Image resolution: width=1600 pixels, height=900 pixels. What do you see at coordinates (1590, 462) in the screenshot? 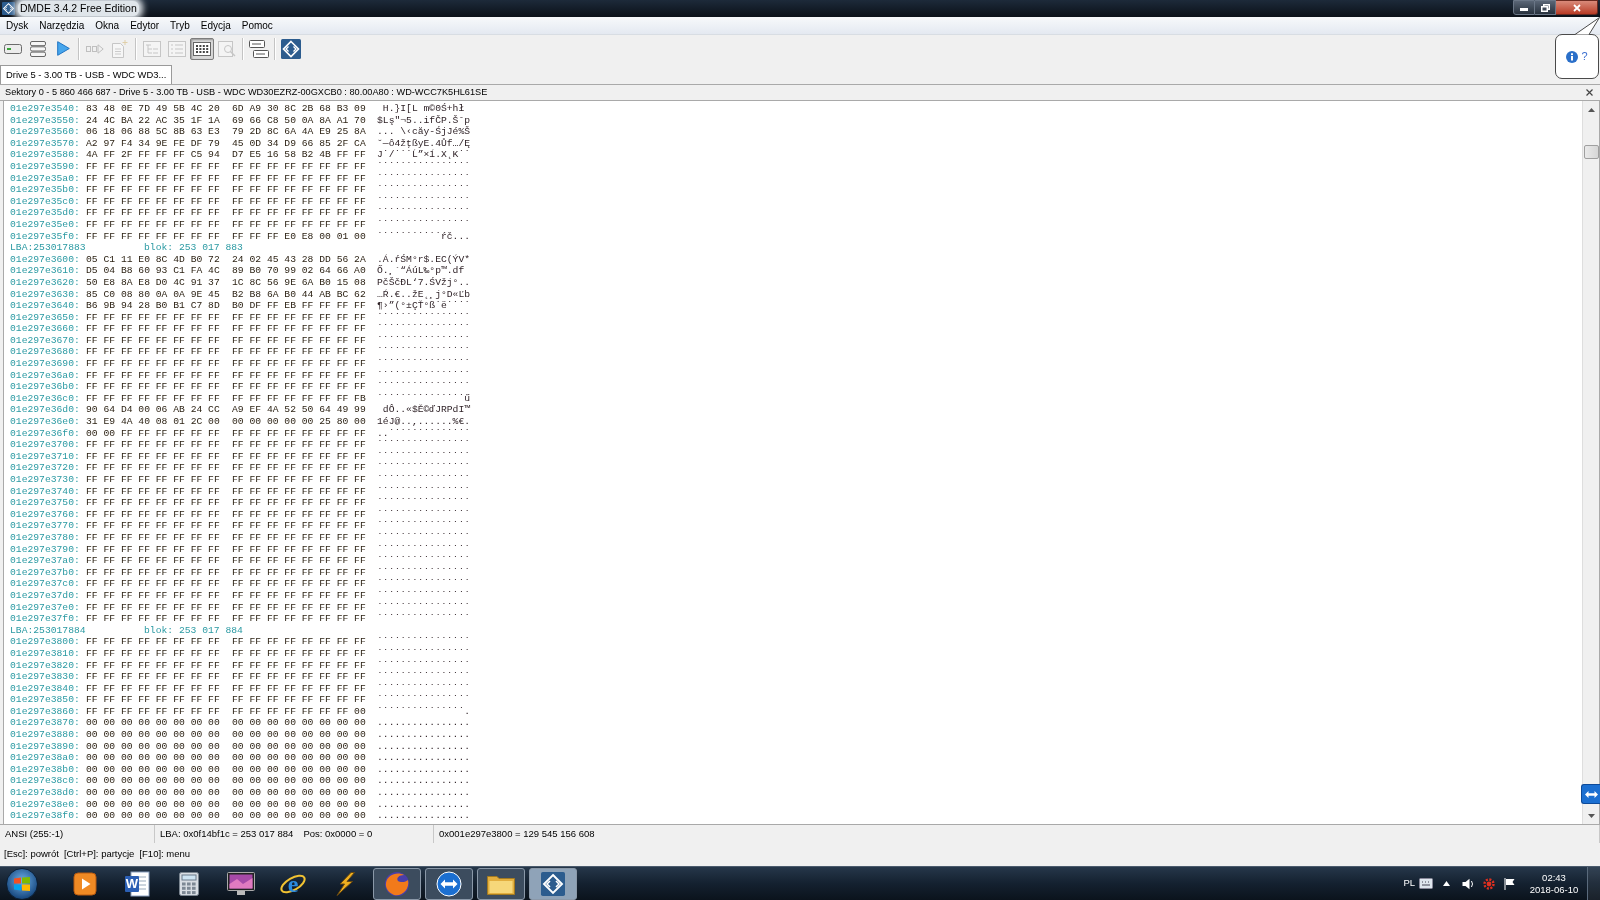
I see `scrollbar` at bounding box center [1590, 462].